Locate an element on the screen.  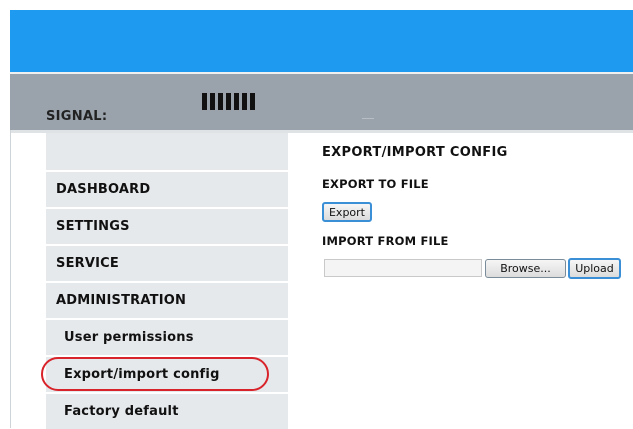
import-heading: IMPORT FROM FILE is located at coordinates (385, 241).